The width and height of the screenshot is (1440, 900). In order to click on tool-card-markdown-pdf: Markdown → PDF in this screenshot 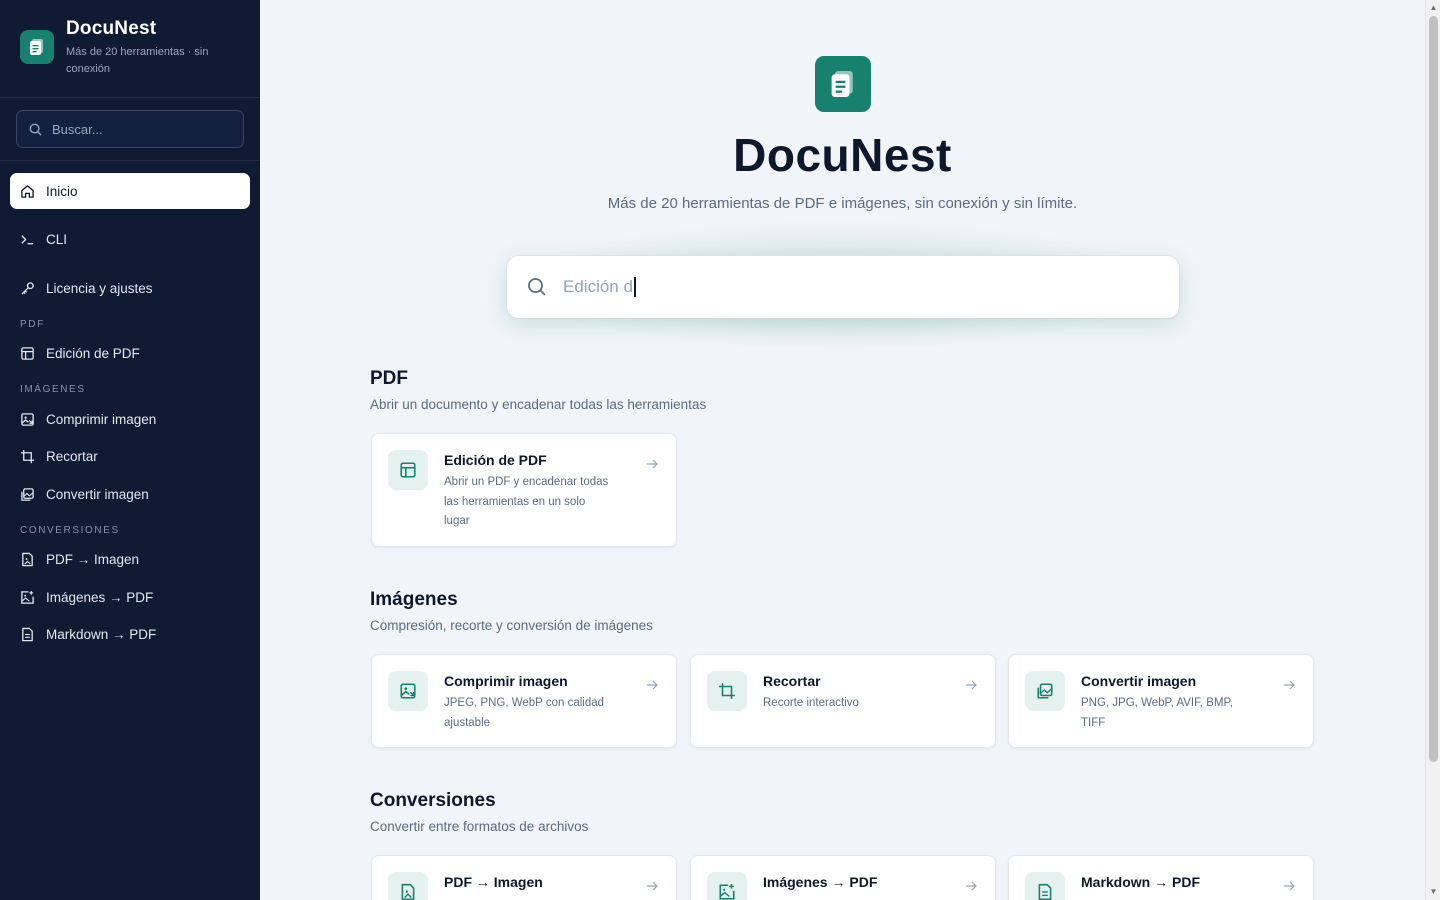, I will do `click(1161, 877)`.